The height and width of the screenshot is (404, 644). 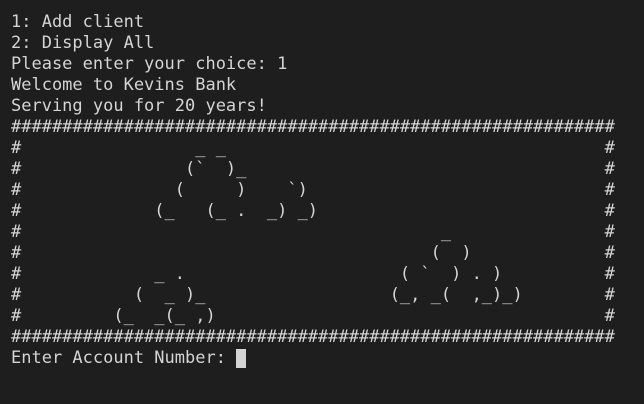 What do you see at coordinates (83, 43) in the screenshot?
I see `menu-option-display-all: 2: Display All` at bounding box center [83, 43].